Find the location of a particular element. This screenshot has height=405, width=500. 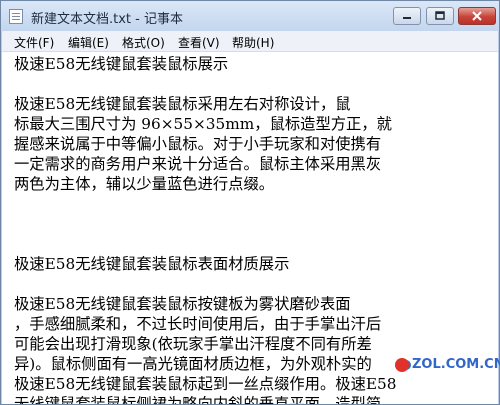

doc-line: ，手感细腻柔和，不过长时间使用后，由于手掌出汗后 is located at coordinates (198, 324).